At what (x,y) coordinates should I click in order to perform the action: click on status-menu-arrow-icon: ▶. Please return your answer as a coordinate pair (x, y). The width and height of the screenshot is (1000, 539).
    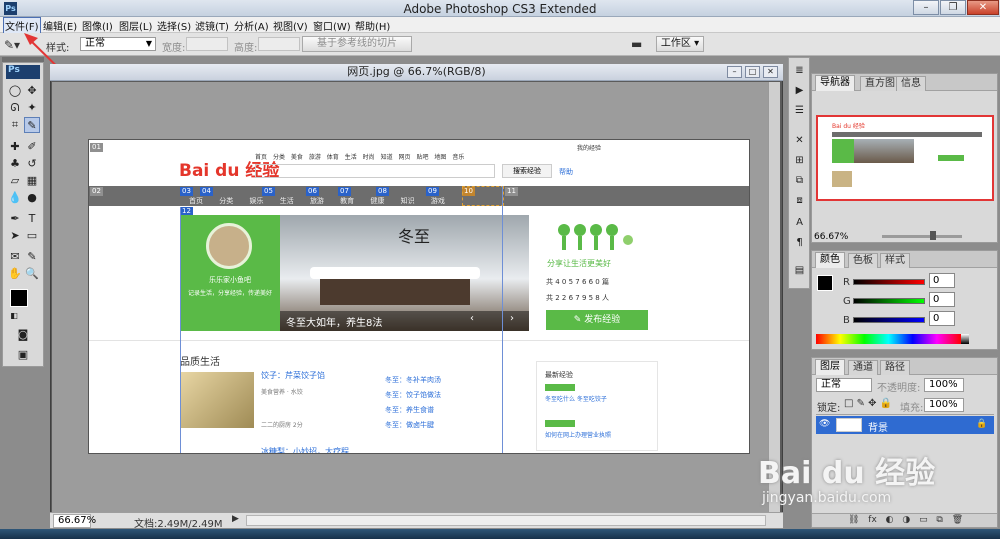
    Looking at the image, I should click on (235, 519).